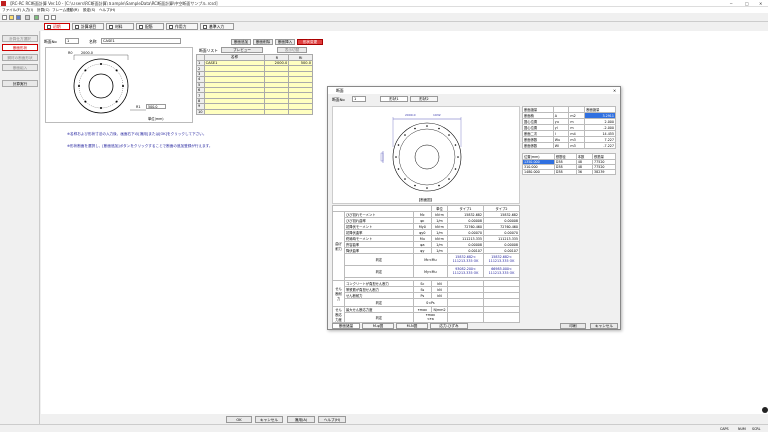 The height and width of the screenshot is (432, 768). Describe the element at coordinates (573, 326) in the screenshot. I see `print-button: 印刷` at that location.